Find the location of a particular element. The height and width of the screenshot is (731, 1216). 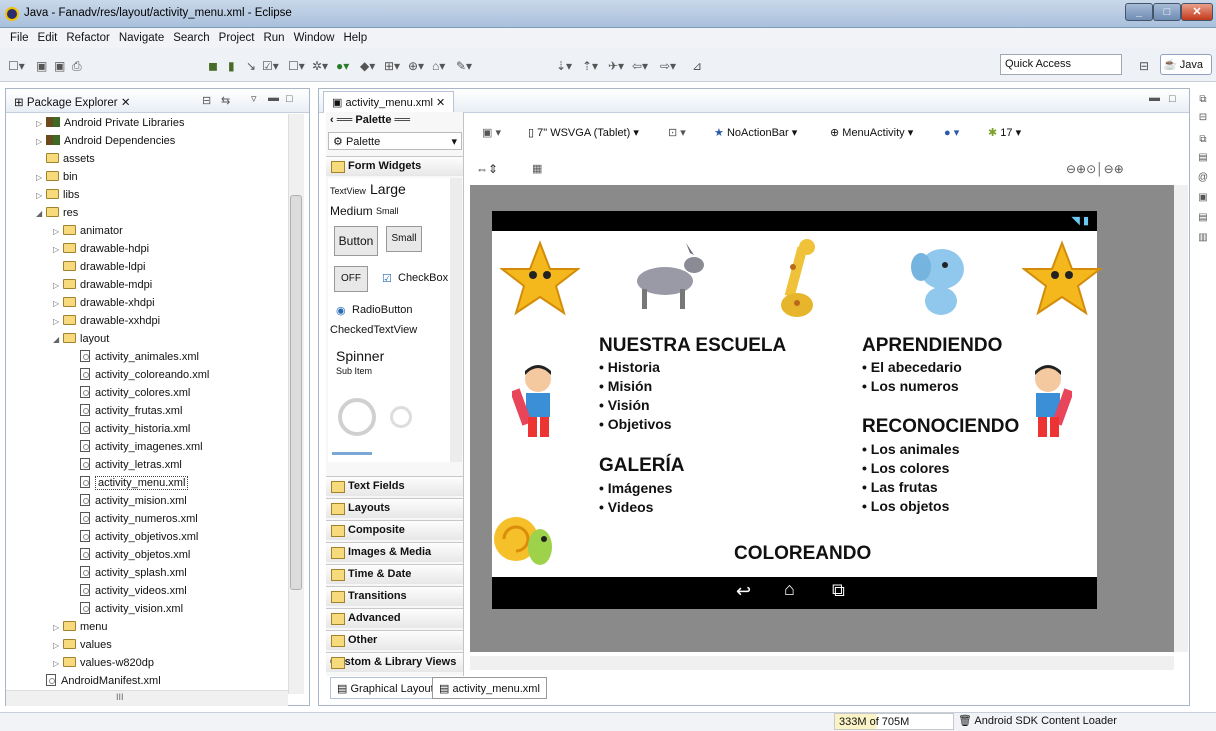

theme-selector: ★ NoActionBar ▾ is located at coordinates (755, 132).